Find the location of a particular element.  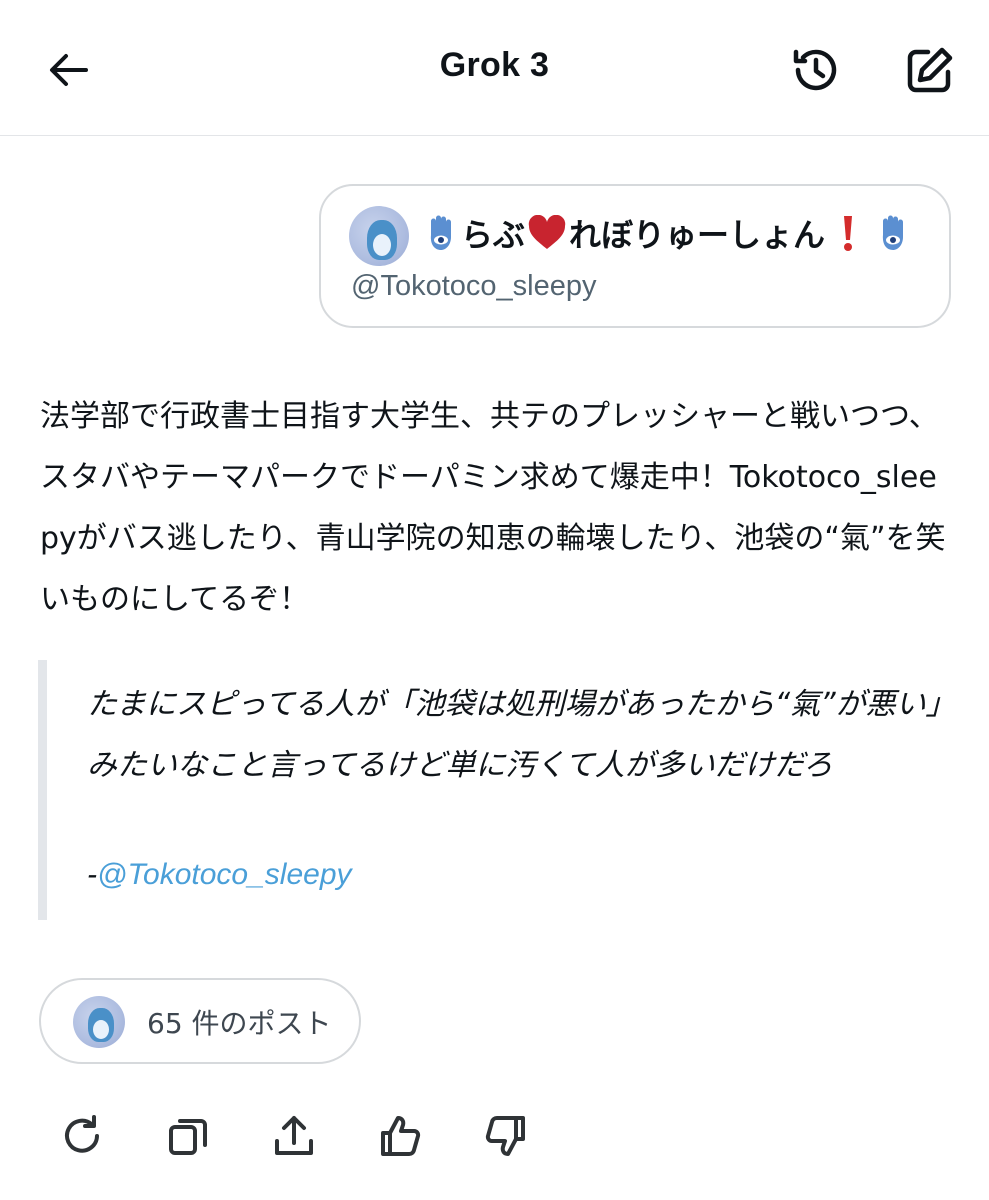

user-profile-card: らぶ れぼりゅーしょん @Tokotoco_sleepy is located at coordinates (635, 256).